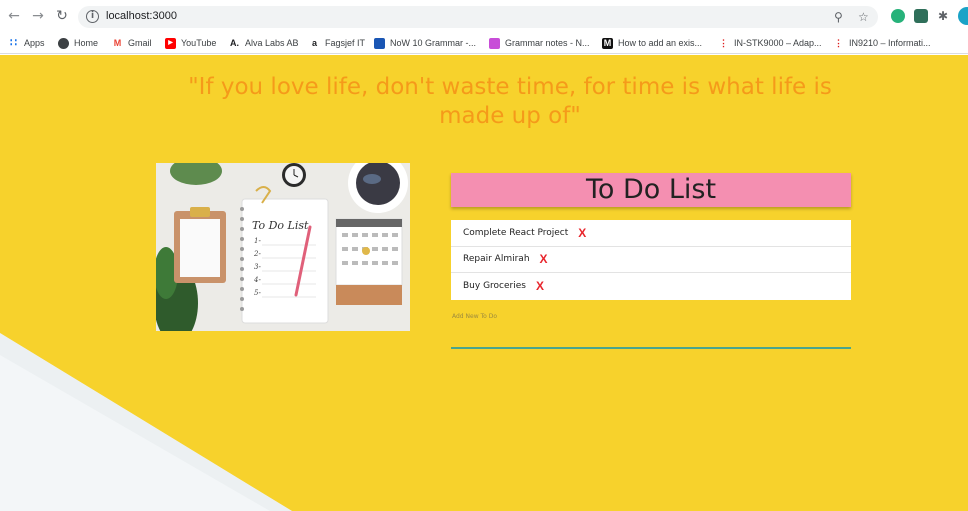 The image size is (968, 511). I want to click on youtube-icon: ▶, so click(170, 43).